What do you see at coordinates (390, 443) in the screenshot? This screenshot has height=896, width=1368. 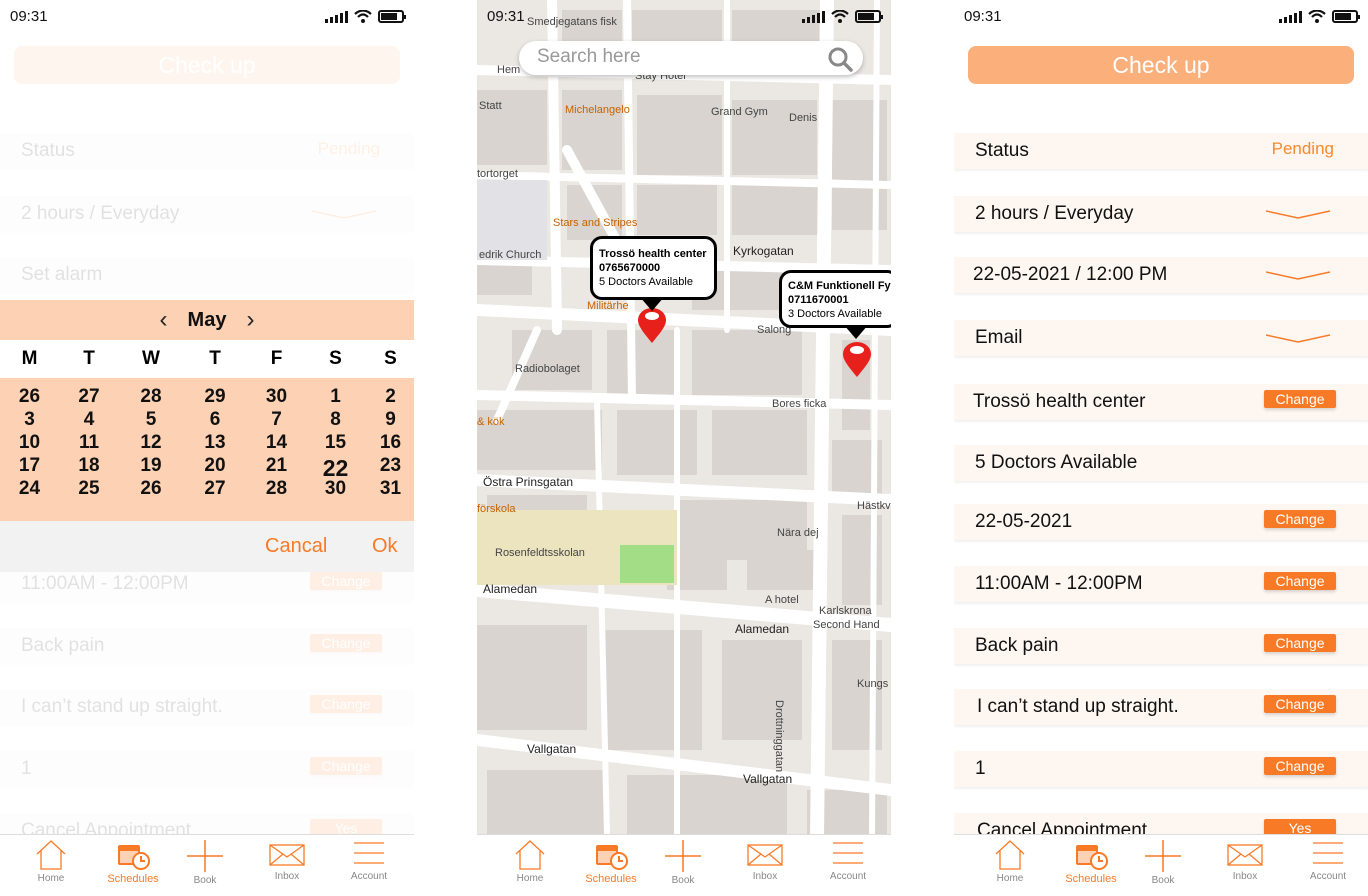 I see `day-cell: 16` at bounding box center [390, 443].